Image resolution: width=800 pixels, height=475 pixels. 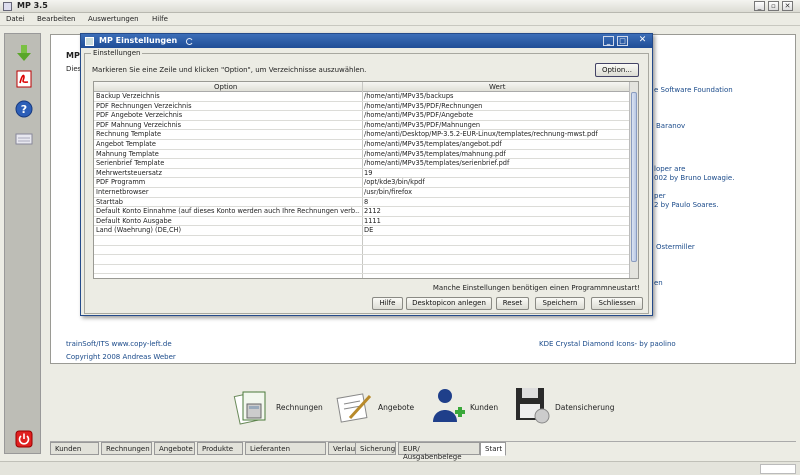 I want to click on value-cell: 8, so click(x=496, y=202).